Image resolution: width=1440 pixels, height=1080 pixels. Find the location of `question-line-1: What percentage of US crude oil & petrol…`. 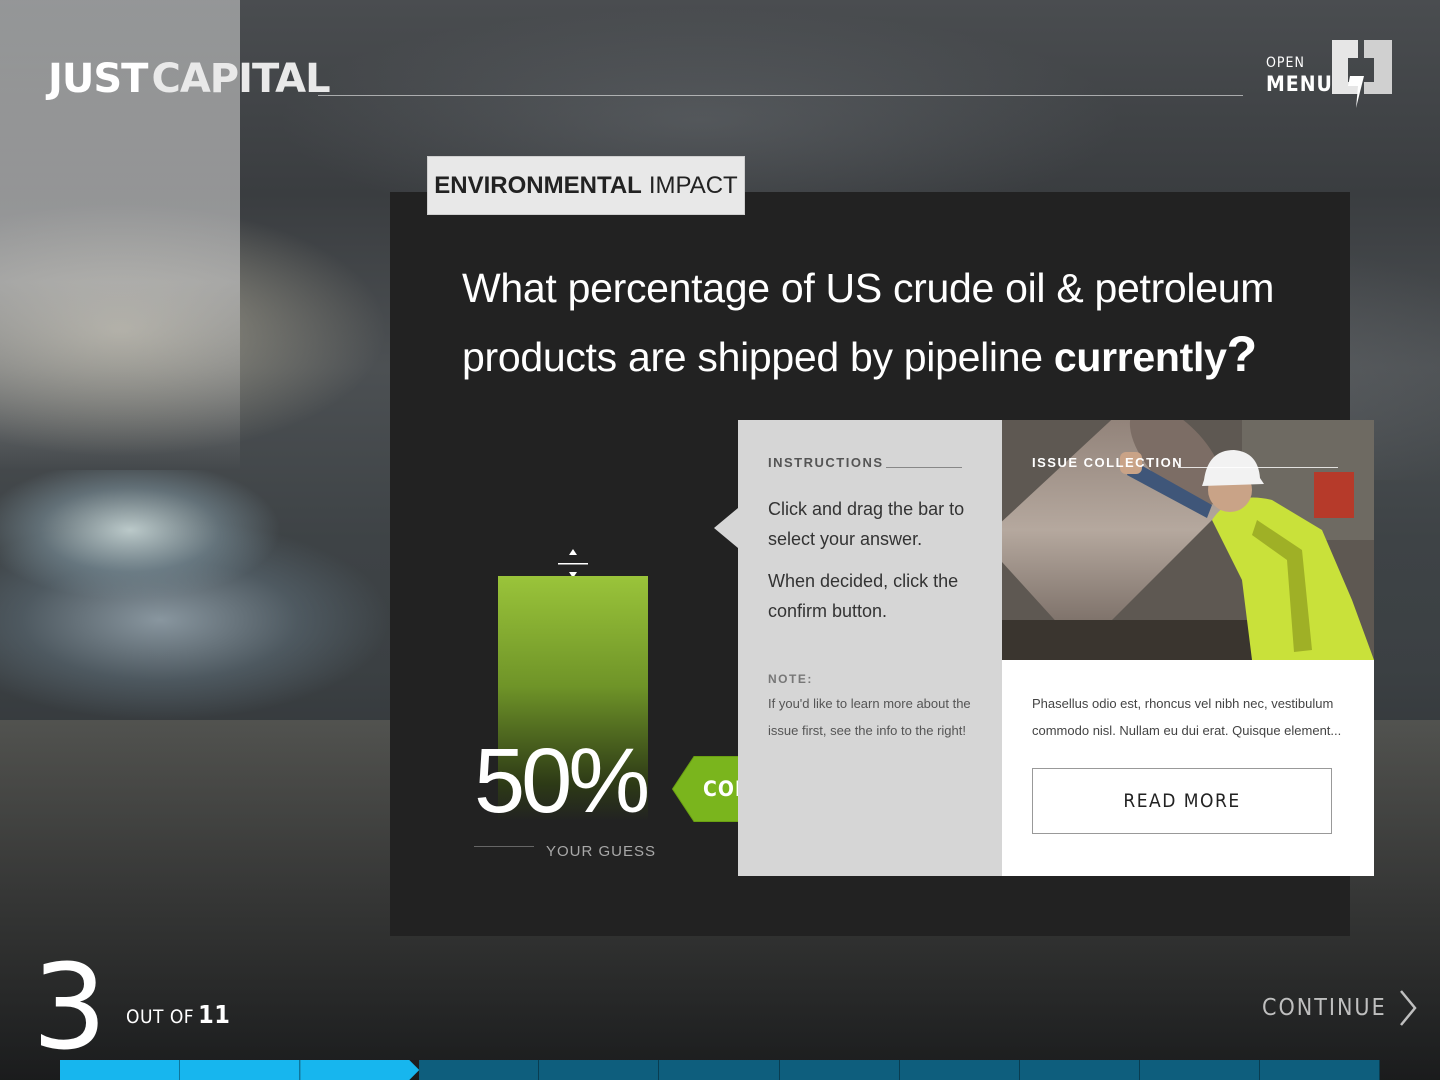

question-line-1: What percentage of US crude oil & petrol… is located at coordinates (868, 288).